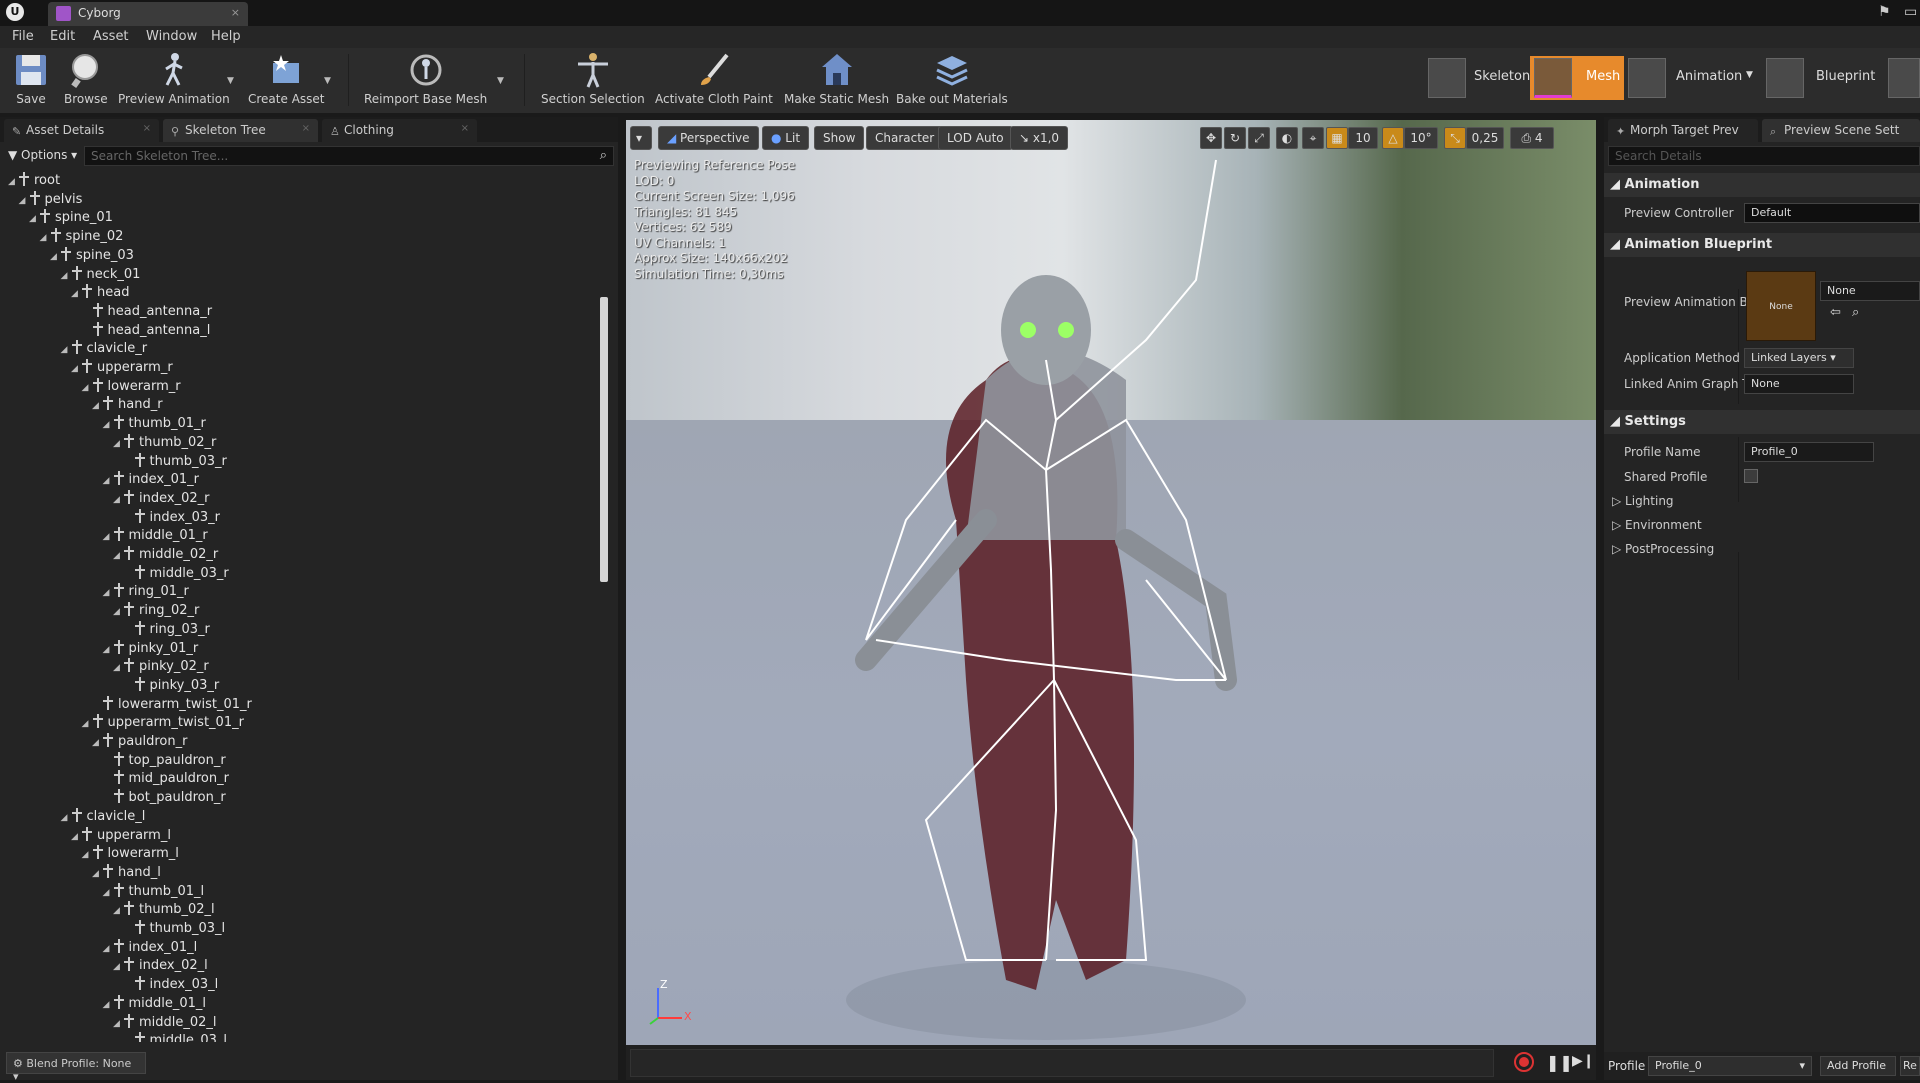 The width and height of the screenshot is (1920, 1083). I want to click on category-animation-blueprint: ◢ Animation Blueprint, so click(1762, 245).